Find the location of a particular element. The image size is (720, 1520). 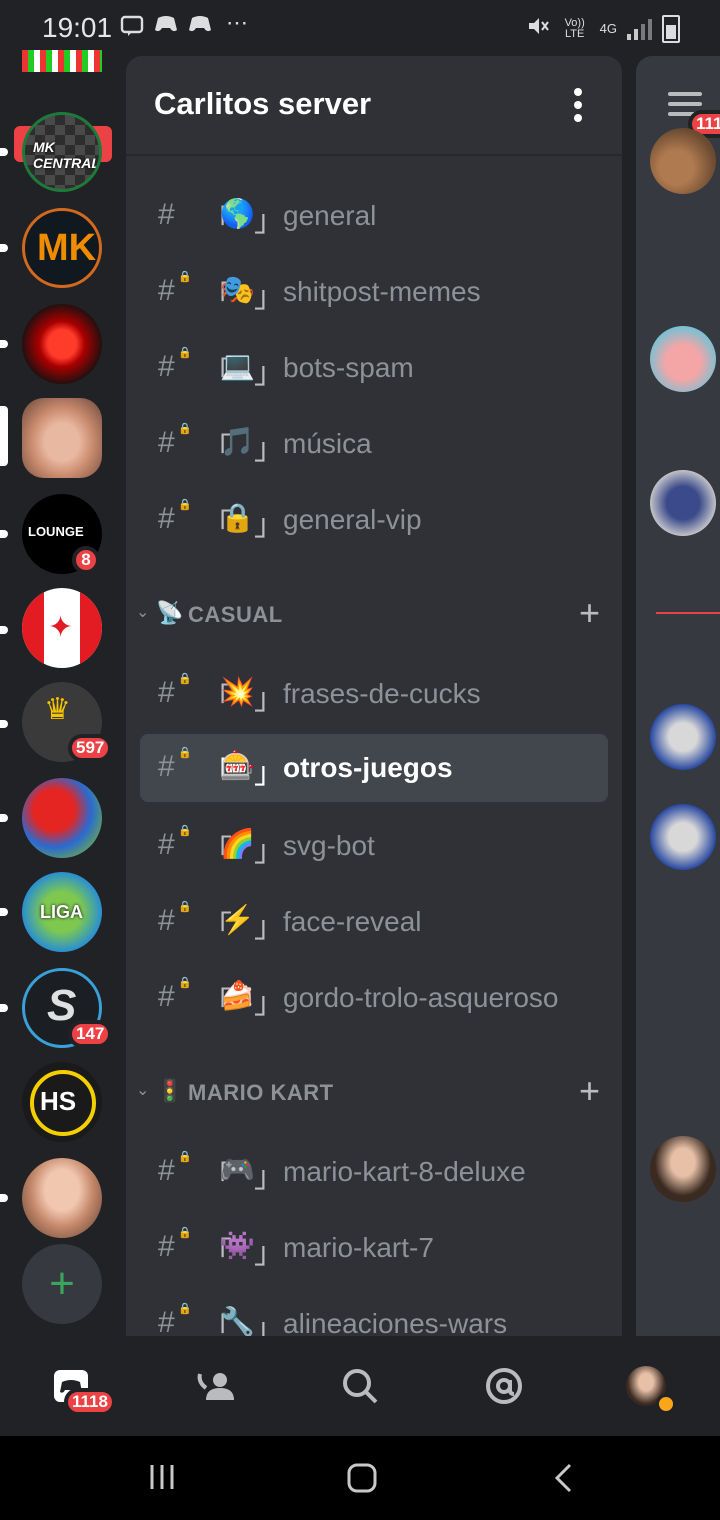

channel-otros-juegos: # 🔒 「 🎰 」 otros-juegos is located at coordinates (374, 768).